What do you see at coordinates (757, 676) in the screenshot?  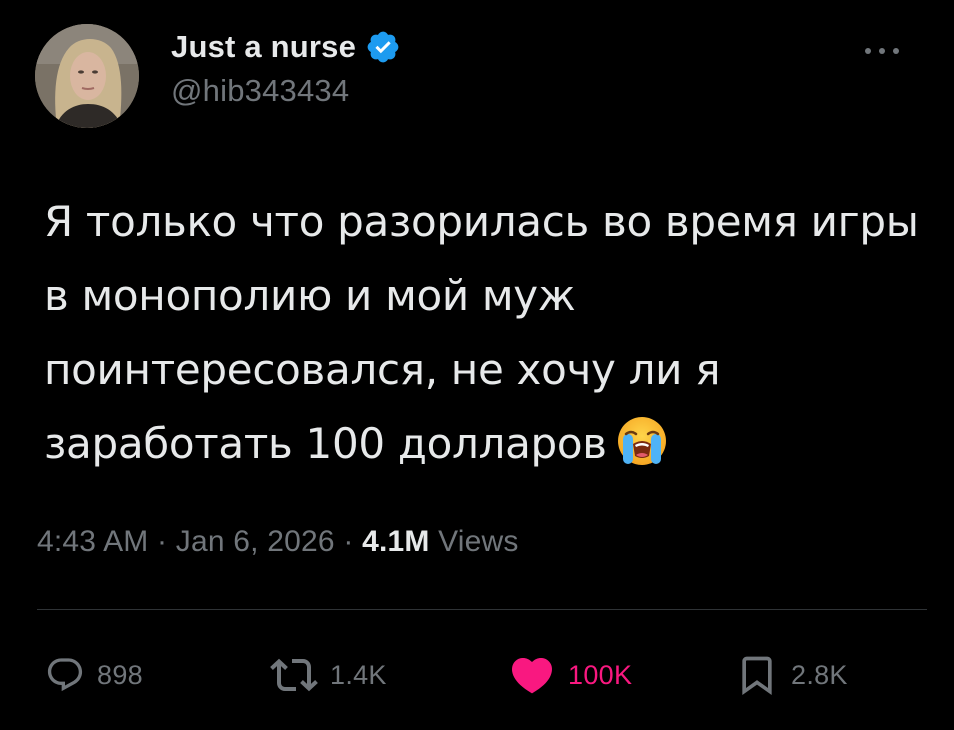 I see `bookmark-icon` at bounding box center [757, 676].